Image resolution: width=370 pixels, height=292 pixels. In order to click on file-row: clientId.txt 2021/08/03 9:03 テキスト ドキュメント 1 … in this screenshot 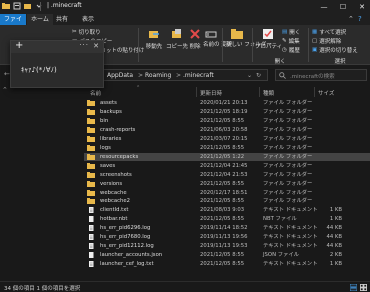, I will do `click(227, 210)`.